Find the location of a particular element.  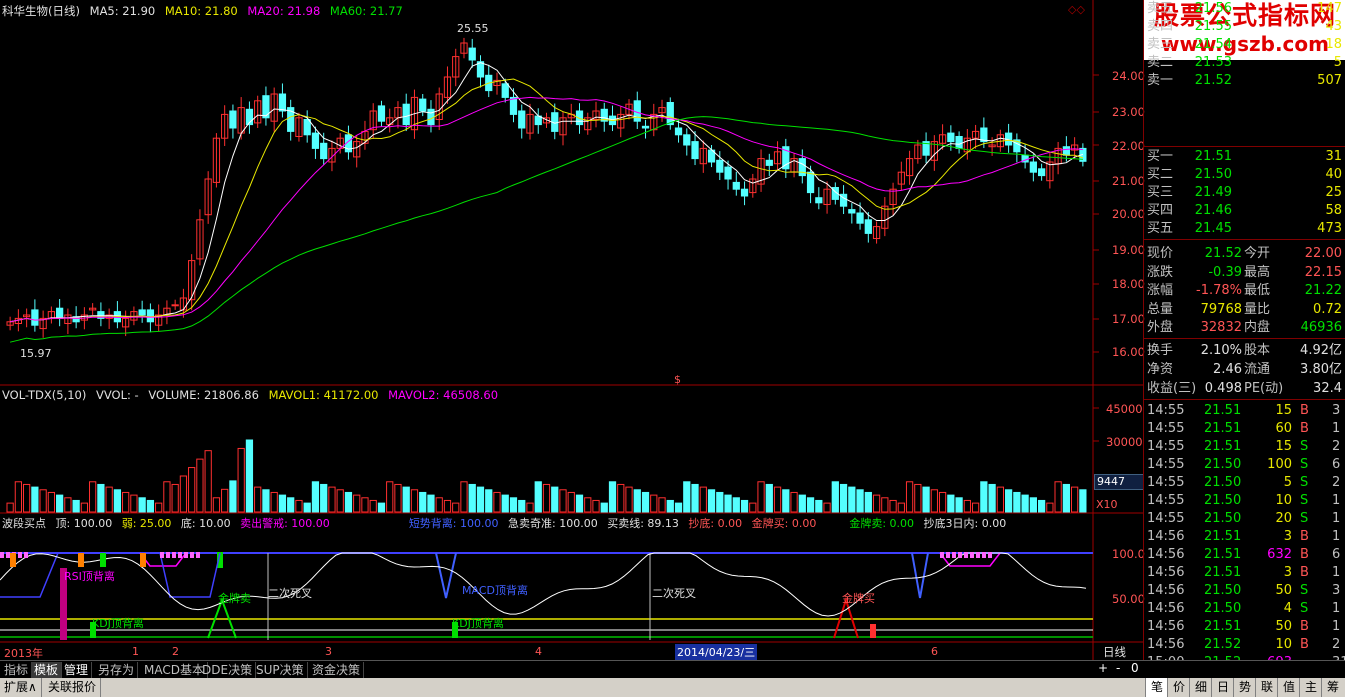

tab-2: 模板 is located at coordinates (47, 670).